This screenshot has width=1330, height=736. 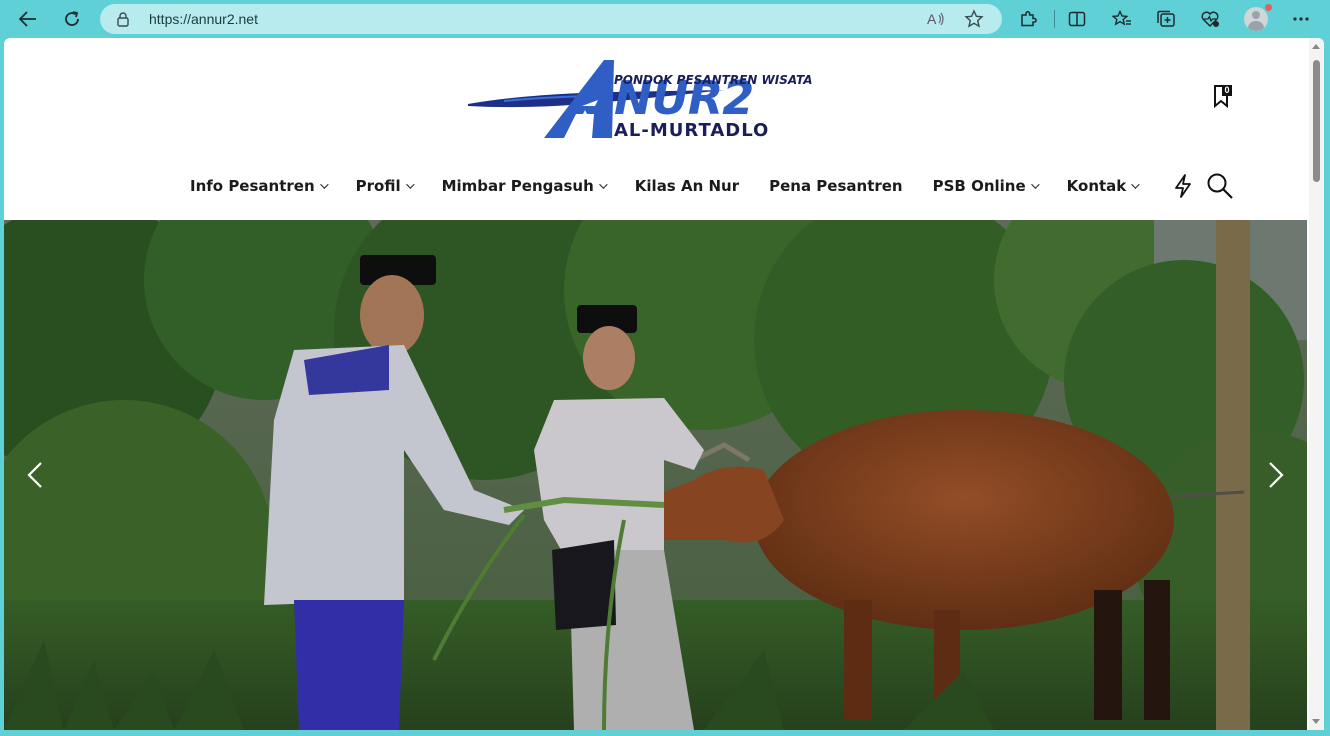 I want to click on favorites-icon, so click(x=1121, y=18).